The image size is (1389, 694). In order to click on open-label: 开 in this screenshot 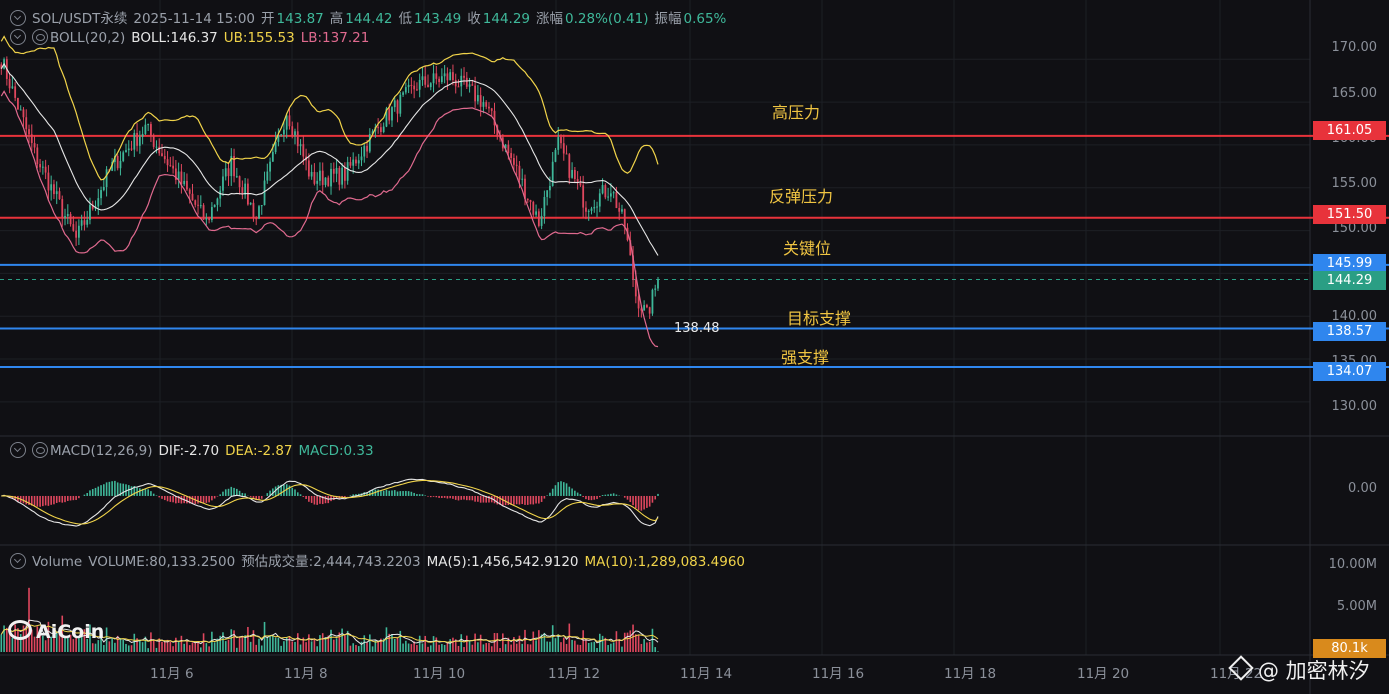, I will do `click(268, 19)`.